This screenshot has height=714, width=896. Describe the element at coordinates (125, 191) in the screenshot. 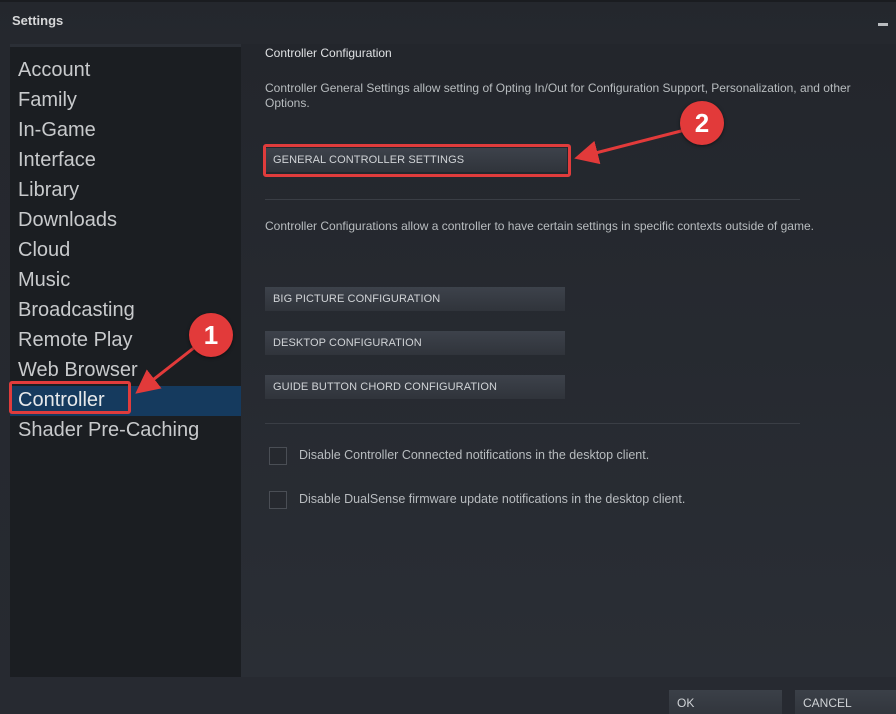

I see `sidebar-item-library: Library` at that location.